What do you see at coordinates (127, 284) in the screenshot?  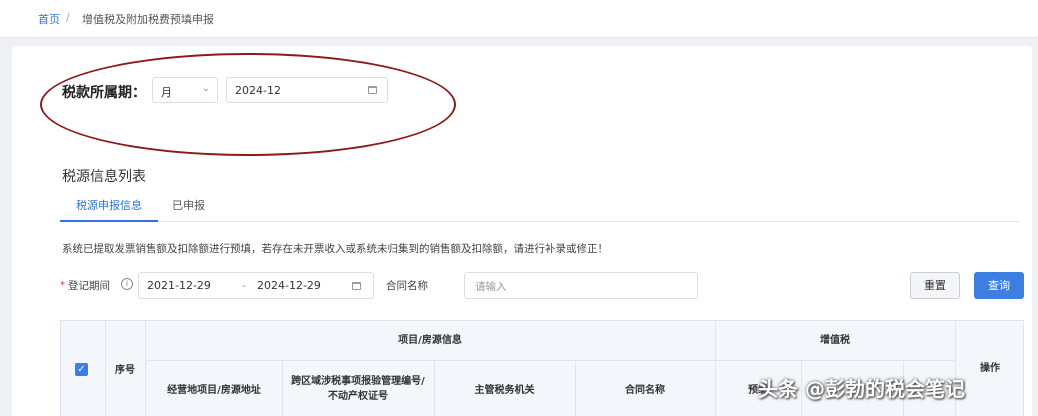 I see `info-icon: i` at bounding box center [127, 284].